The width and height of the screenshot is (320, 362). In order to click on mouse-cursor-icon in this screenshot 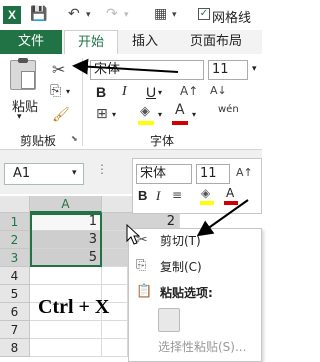, I will do `click(133, 234)`.